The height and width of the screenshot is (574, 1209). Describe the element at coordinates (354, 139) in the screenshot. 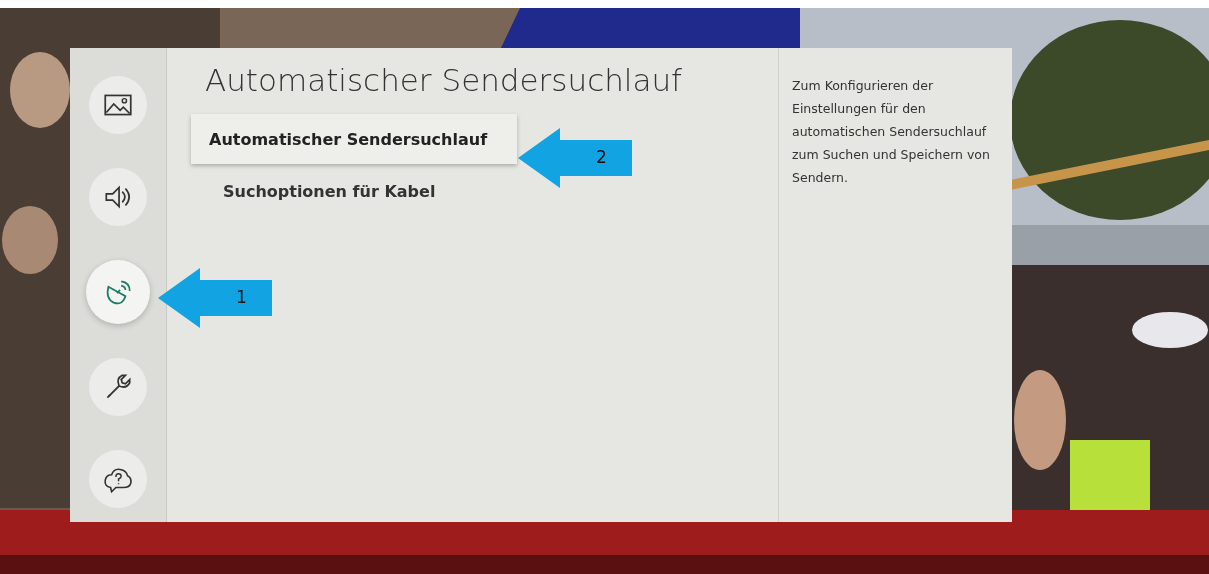

I see `menu-item: Automatischer Sendersuchlauf` at that location.